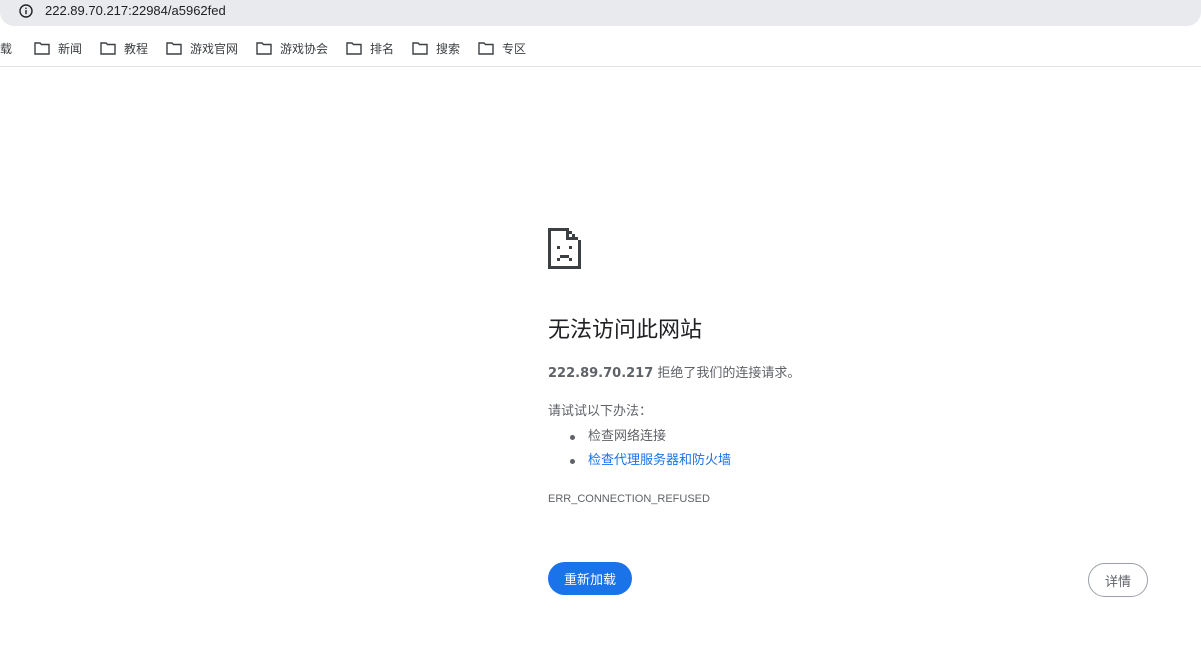 The width and height of the screenshot is (1201, 661). What do you see at coordinates (1118, 580) in the screenshot?
I see `details-button: 详情` at bounding box center [1118, 580].